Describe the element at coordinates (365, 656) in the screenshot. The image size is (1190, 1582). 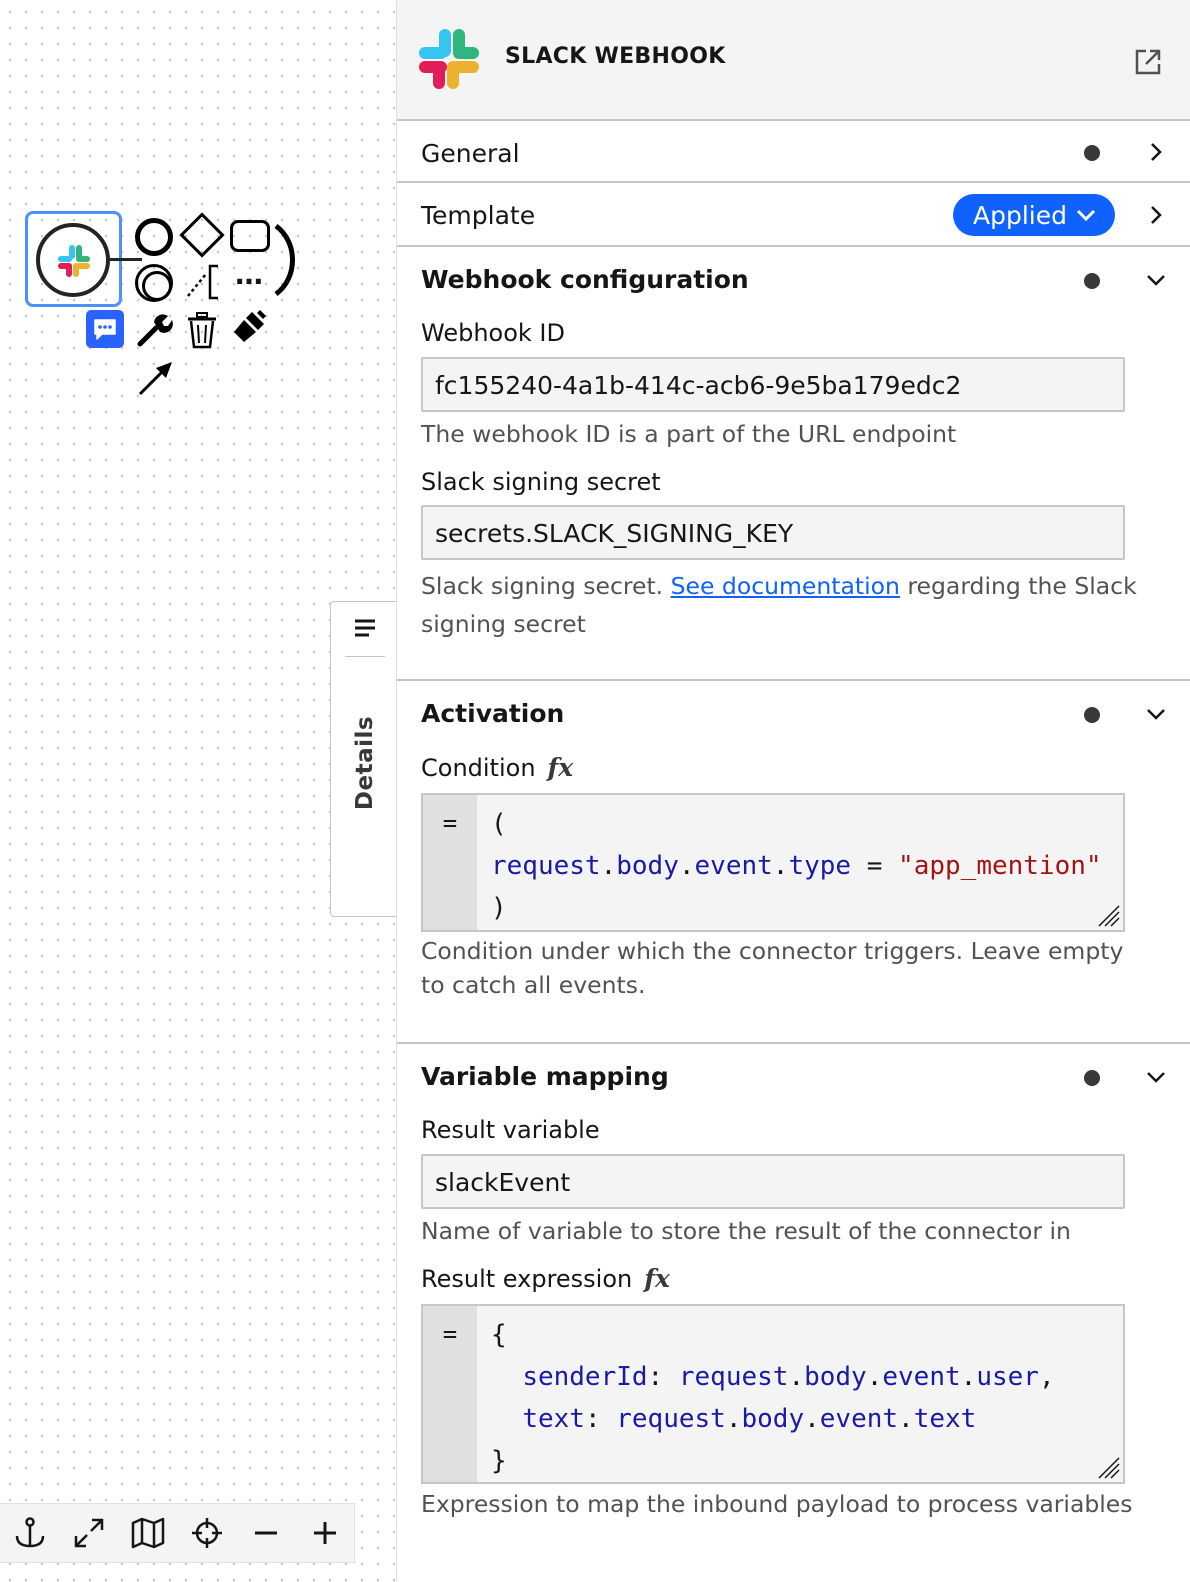
I see `tab-divider` at that location.